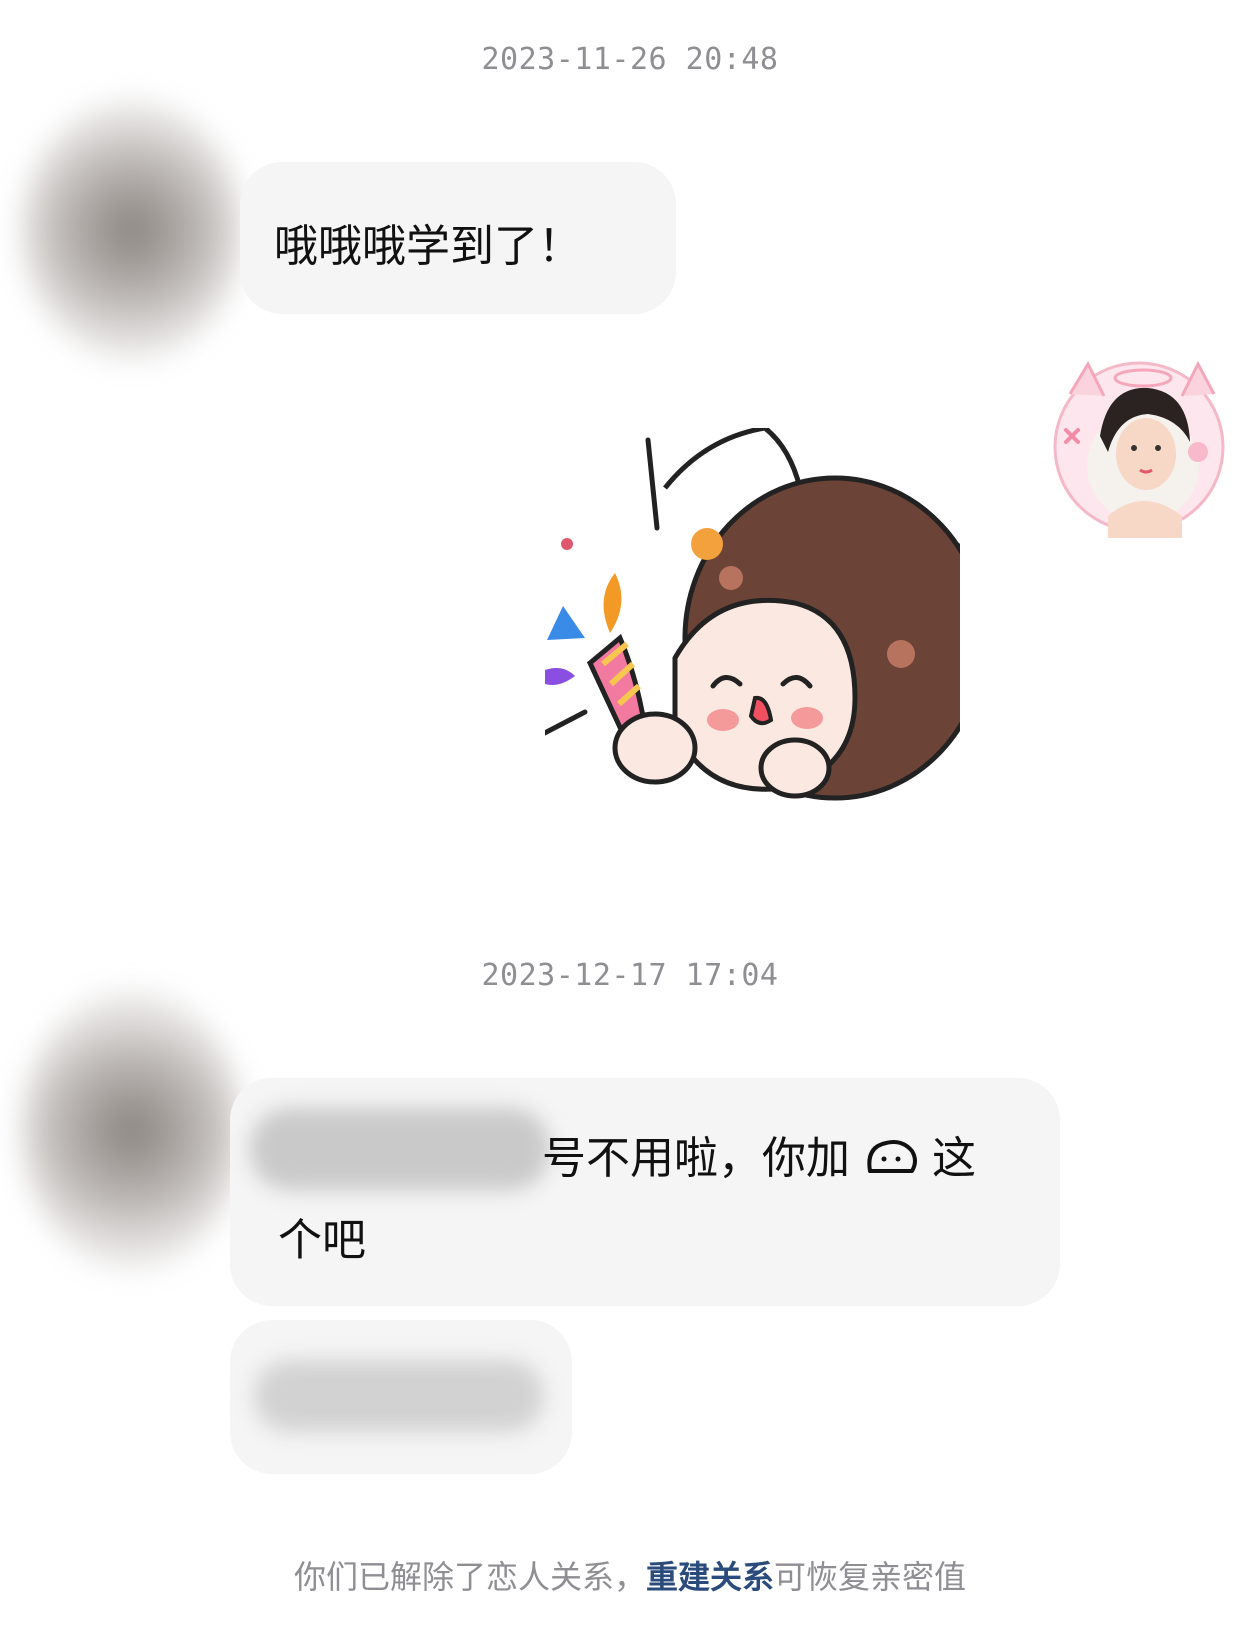 Image resolution: width=1260 pixels, height=1637 pixels. I want to click on relationship-notice: 你们已解除了恋人关系，重建关系可恢复亲密值, so click(630, 1575).